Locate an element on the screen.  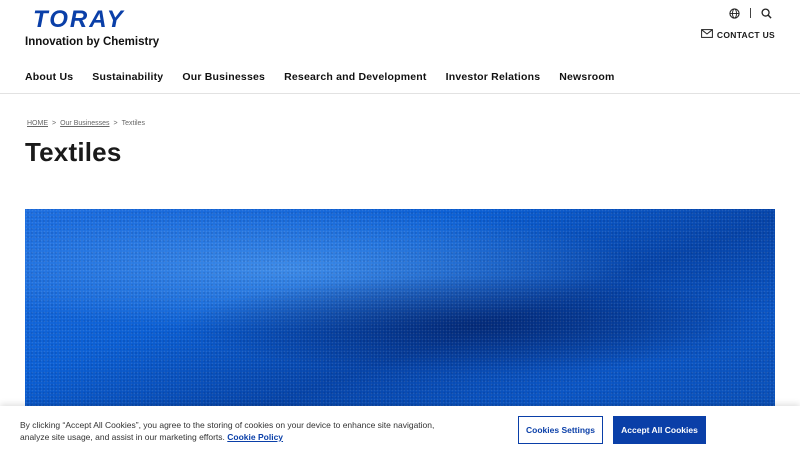
utility-divider is located at coordinates (750, 13).